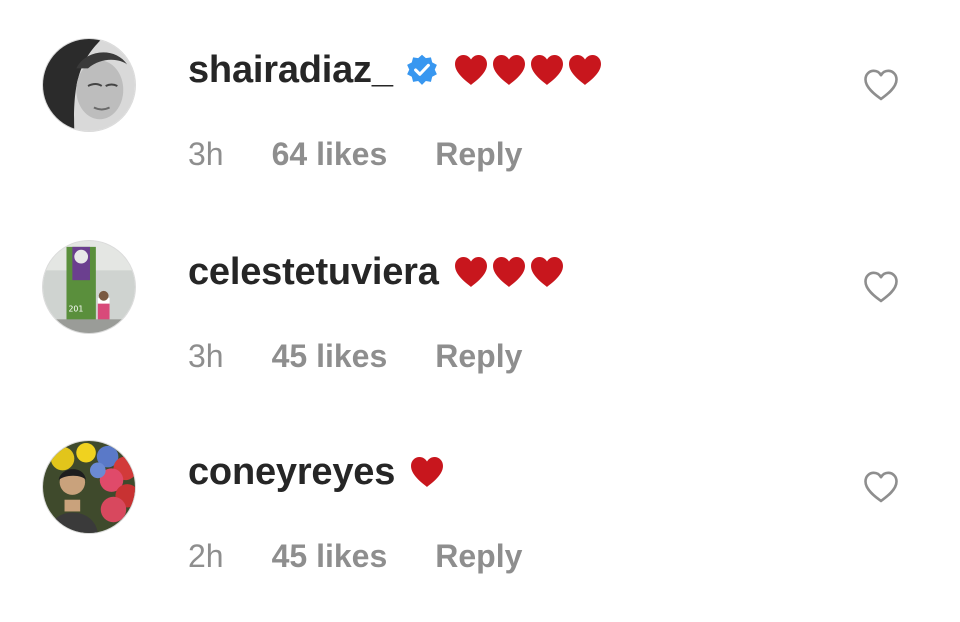 The width and height of the screenshot is (960, 622). I want to click on comment-meta: 3h 45 likes Reply, so click(355, 356).